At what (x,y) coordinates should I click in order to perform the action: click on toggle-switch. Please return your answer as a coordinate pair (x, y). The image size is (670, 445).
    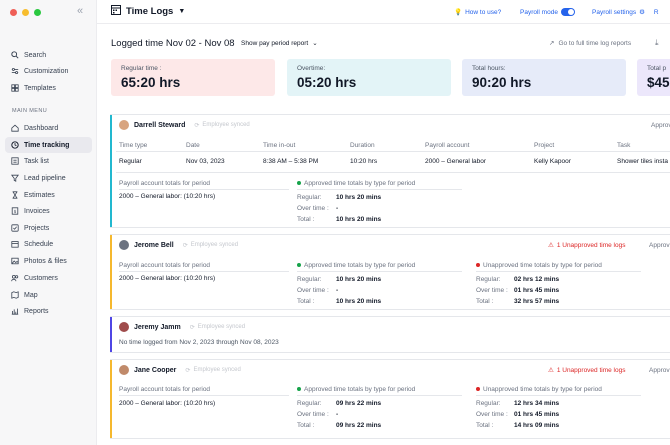
    Looking at the image, I should click on (567, 12).